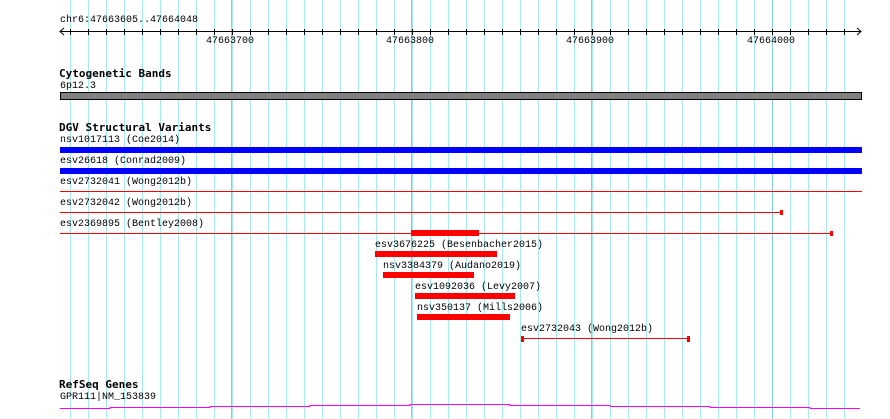 The width and height of the screenshot is (890, 419). Describe the element at coordinates (120, 140) in the screenshot. I see `feature-label: nsv1017113 (Coe2014)` at that location.